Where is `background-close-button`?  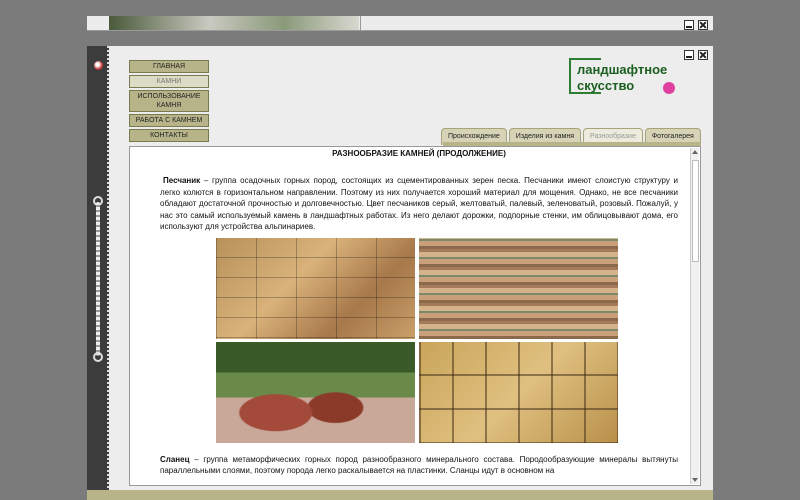
background-close-button is located at coordinates (703, 25).